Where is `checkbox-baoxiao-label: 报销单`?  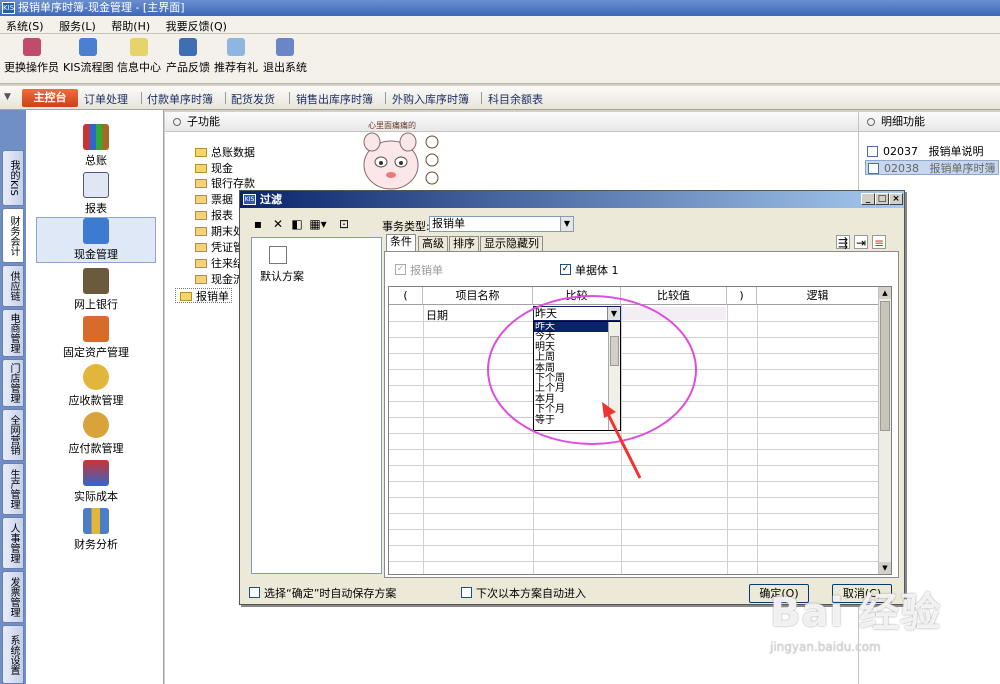
checkbox-baoxiao-label: 报销单 is located at coordinates (426, 270).